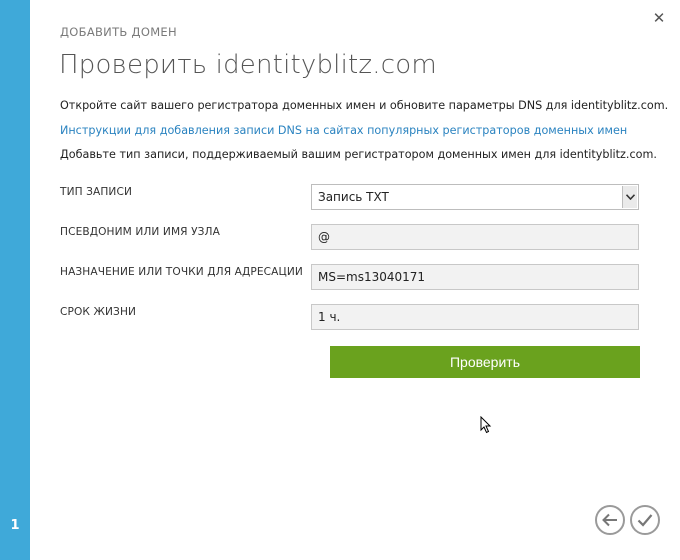  Describe the element at coordinates (475, 317) in the screenshot. I see `ttl-field: 1 ч.` at that location.